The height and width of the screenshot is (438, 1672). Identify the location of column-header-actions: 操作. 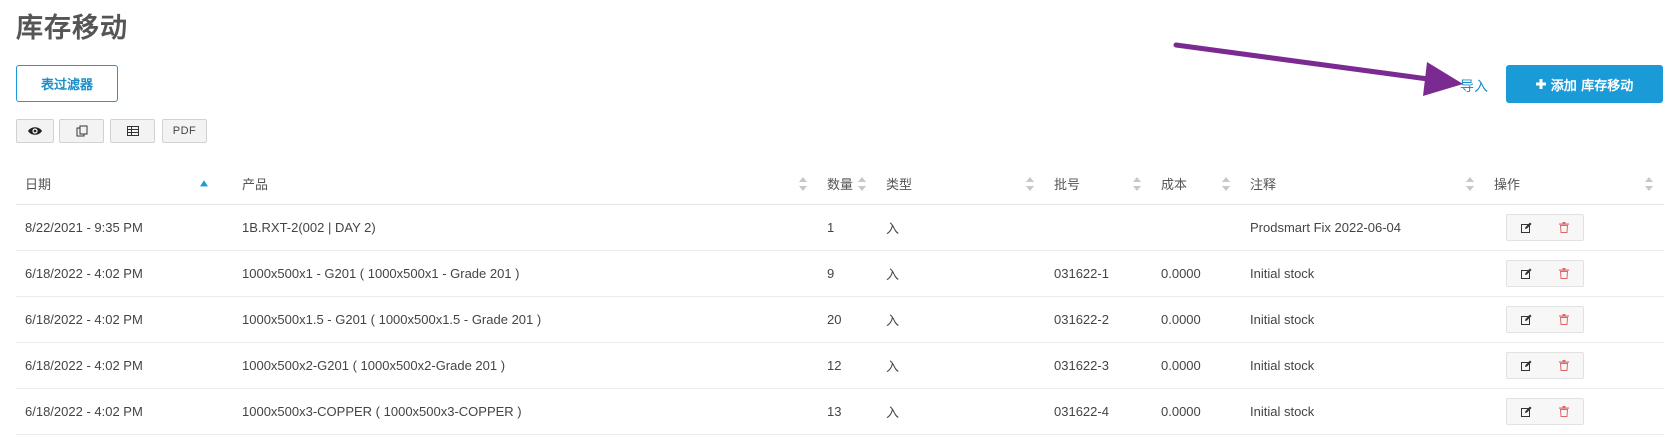
(1574, 183).